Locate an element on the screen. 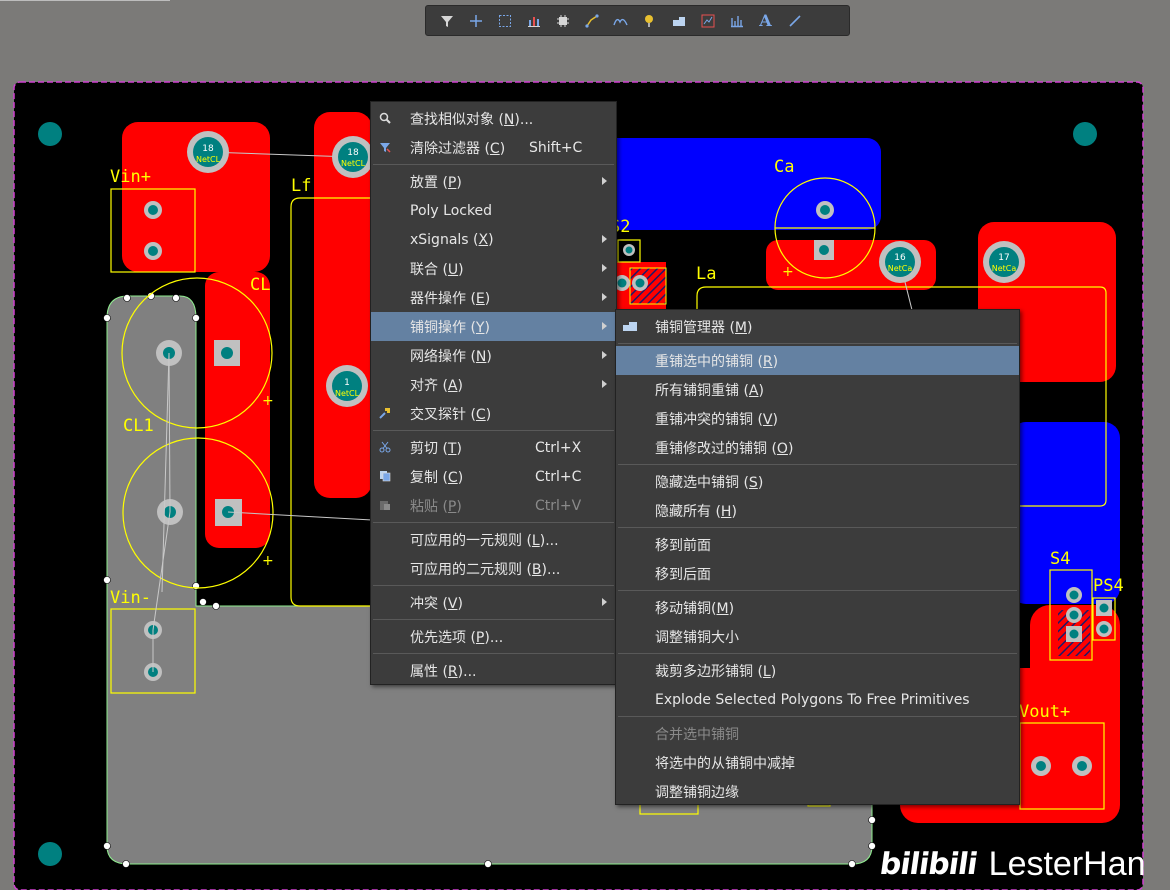 This screenshot has height=890, width=1170. watermark-author: LesterHan is located at coordinates (1067, 863).